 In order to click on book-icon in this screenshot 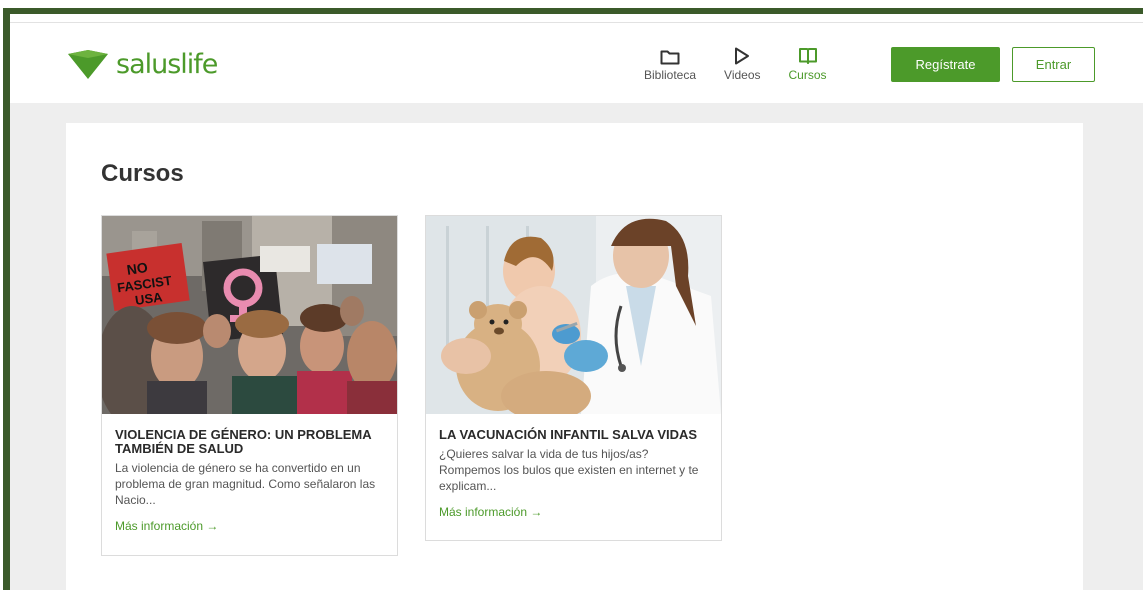, I will do `click(808, 54)`.